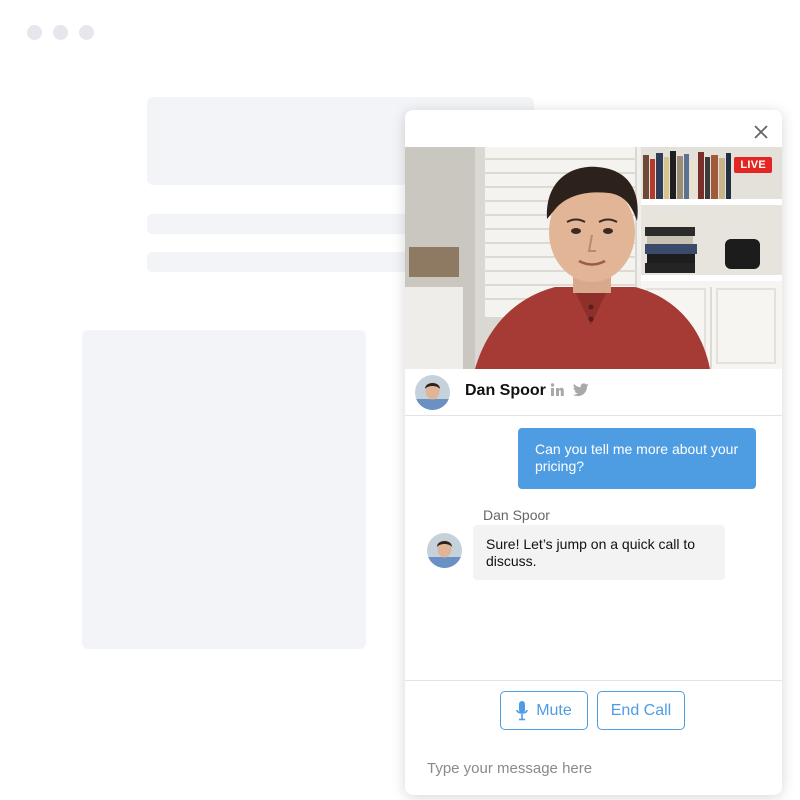  Describe the element at coordinates (557, 390) in the screenshot. I see `linkedin-icon` at that location.